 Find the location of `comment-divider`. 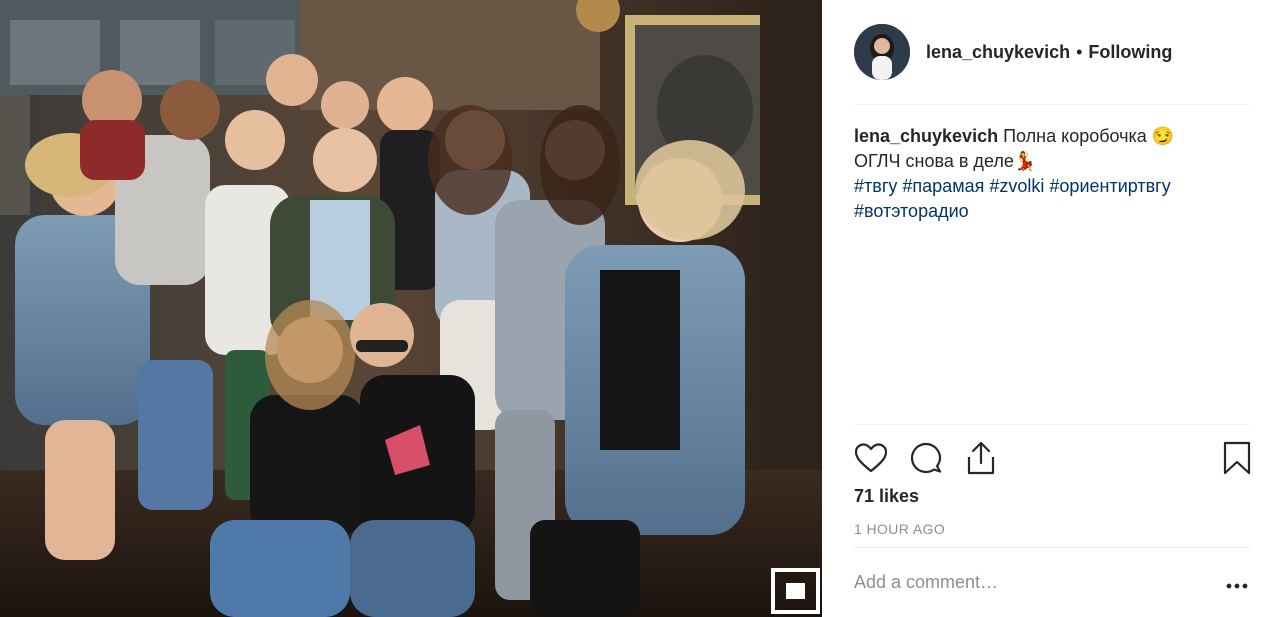

comment-divider is located at coordinates (1052, 547).